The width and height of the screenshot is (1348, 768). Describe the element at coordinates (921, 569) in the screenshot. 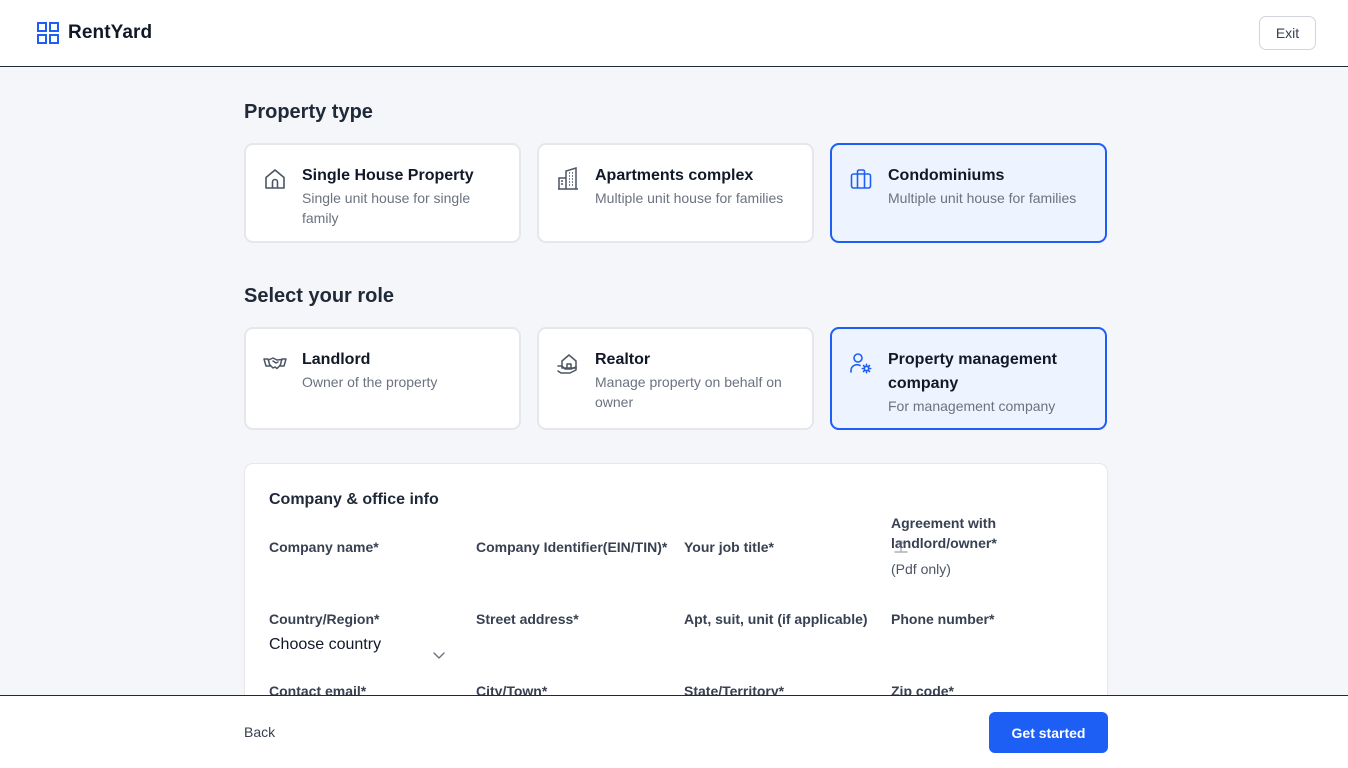

I see `agreement-hint: (Pdf only)` at that location.